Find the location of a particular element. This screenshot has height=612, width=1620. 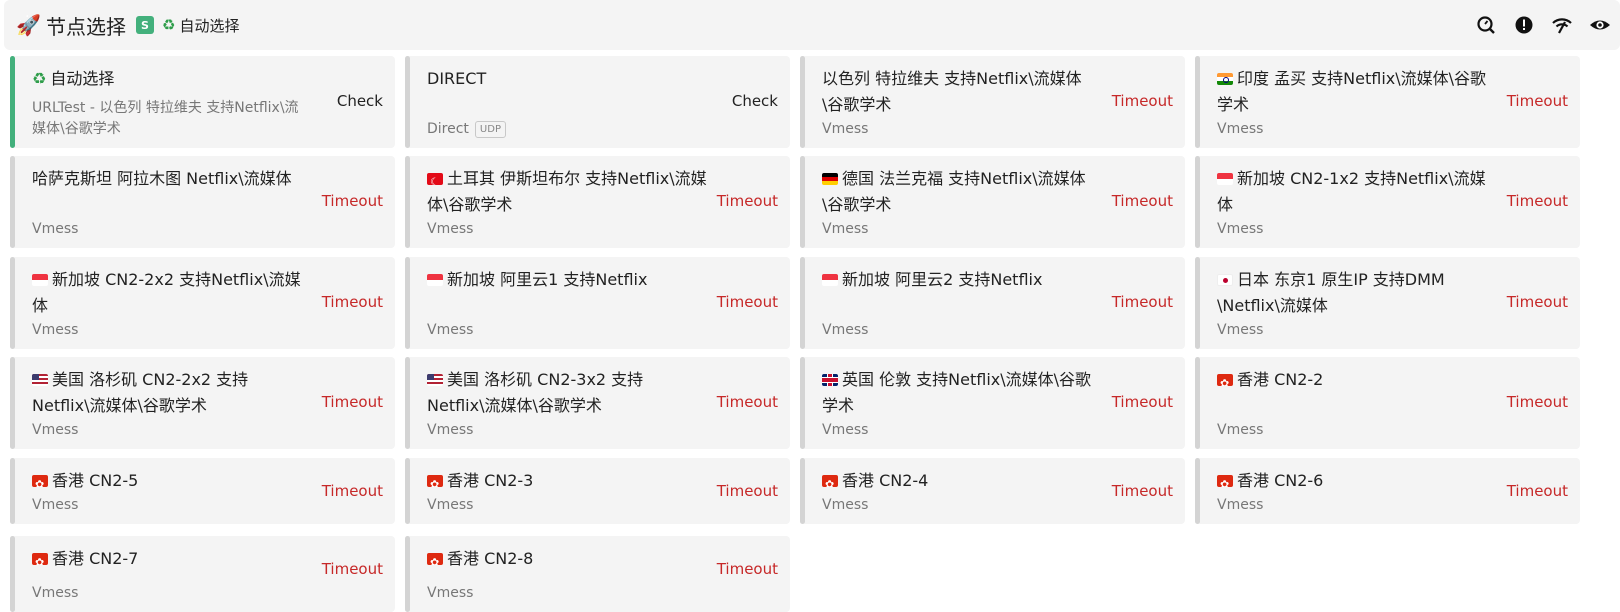

proxy-name-text: 香港 CN2-6 is located at coordinates (1280, 480).